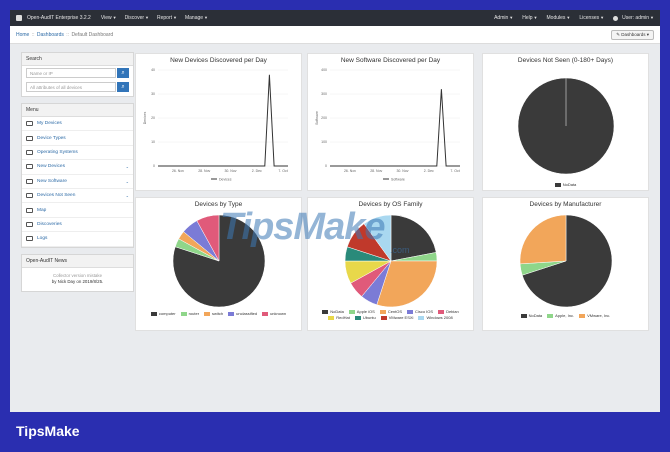  What do you see at coordinates (204, 171) in the screenshot?
I see `x-tick-label: 28. Nov` at bounding box center [204, 171].